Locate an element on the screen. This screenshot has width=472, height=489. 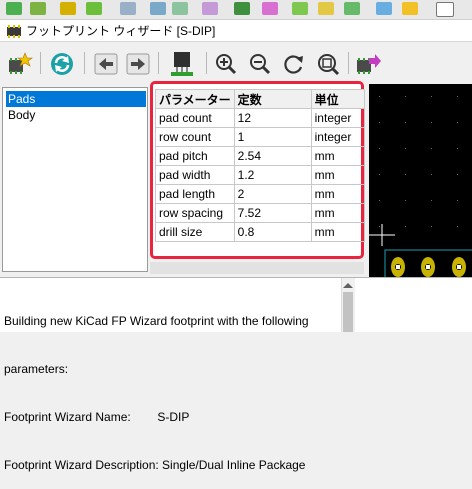
redraw-button is located at coordinates (294, 64).